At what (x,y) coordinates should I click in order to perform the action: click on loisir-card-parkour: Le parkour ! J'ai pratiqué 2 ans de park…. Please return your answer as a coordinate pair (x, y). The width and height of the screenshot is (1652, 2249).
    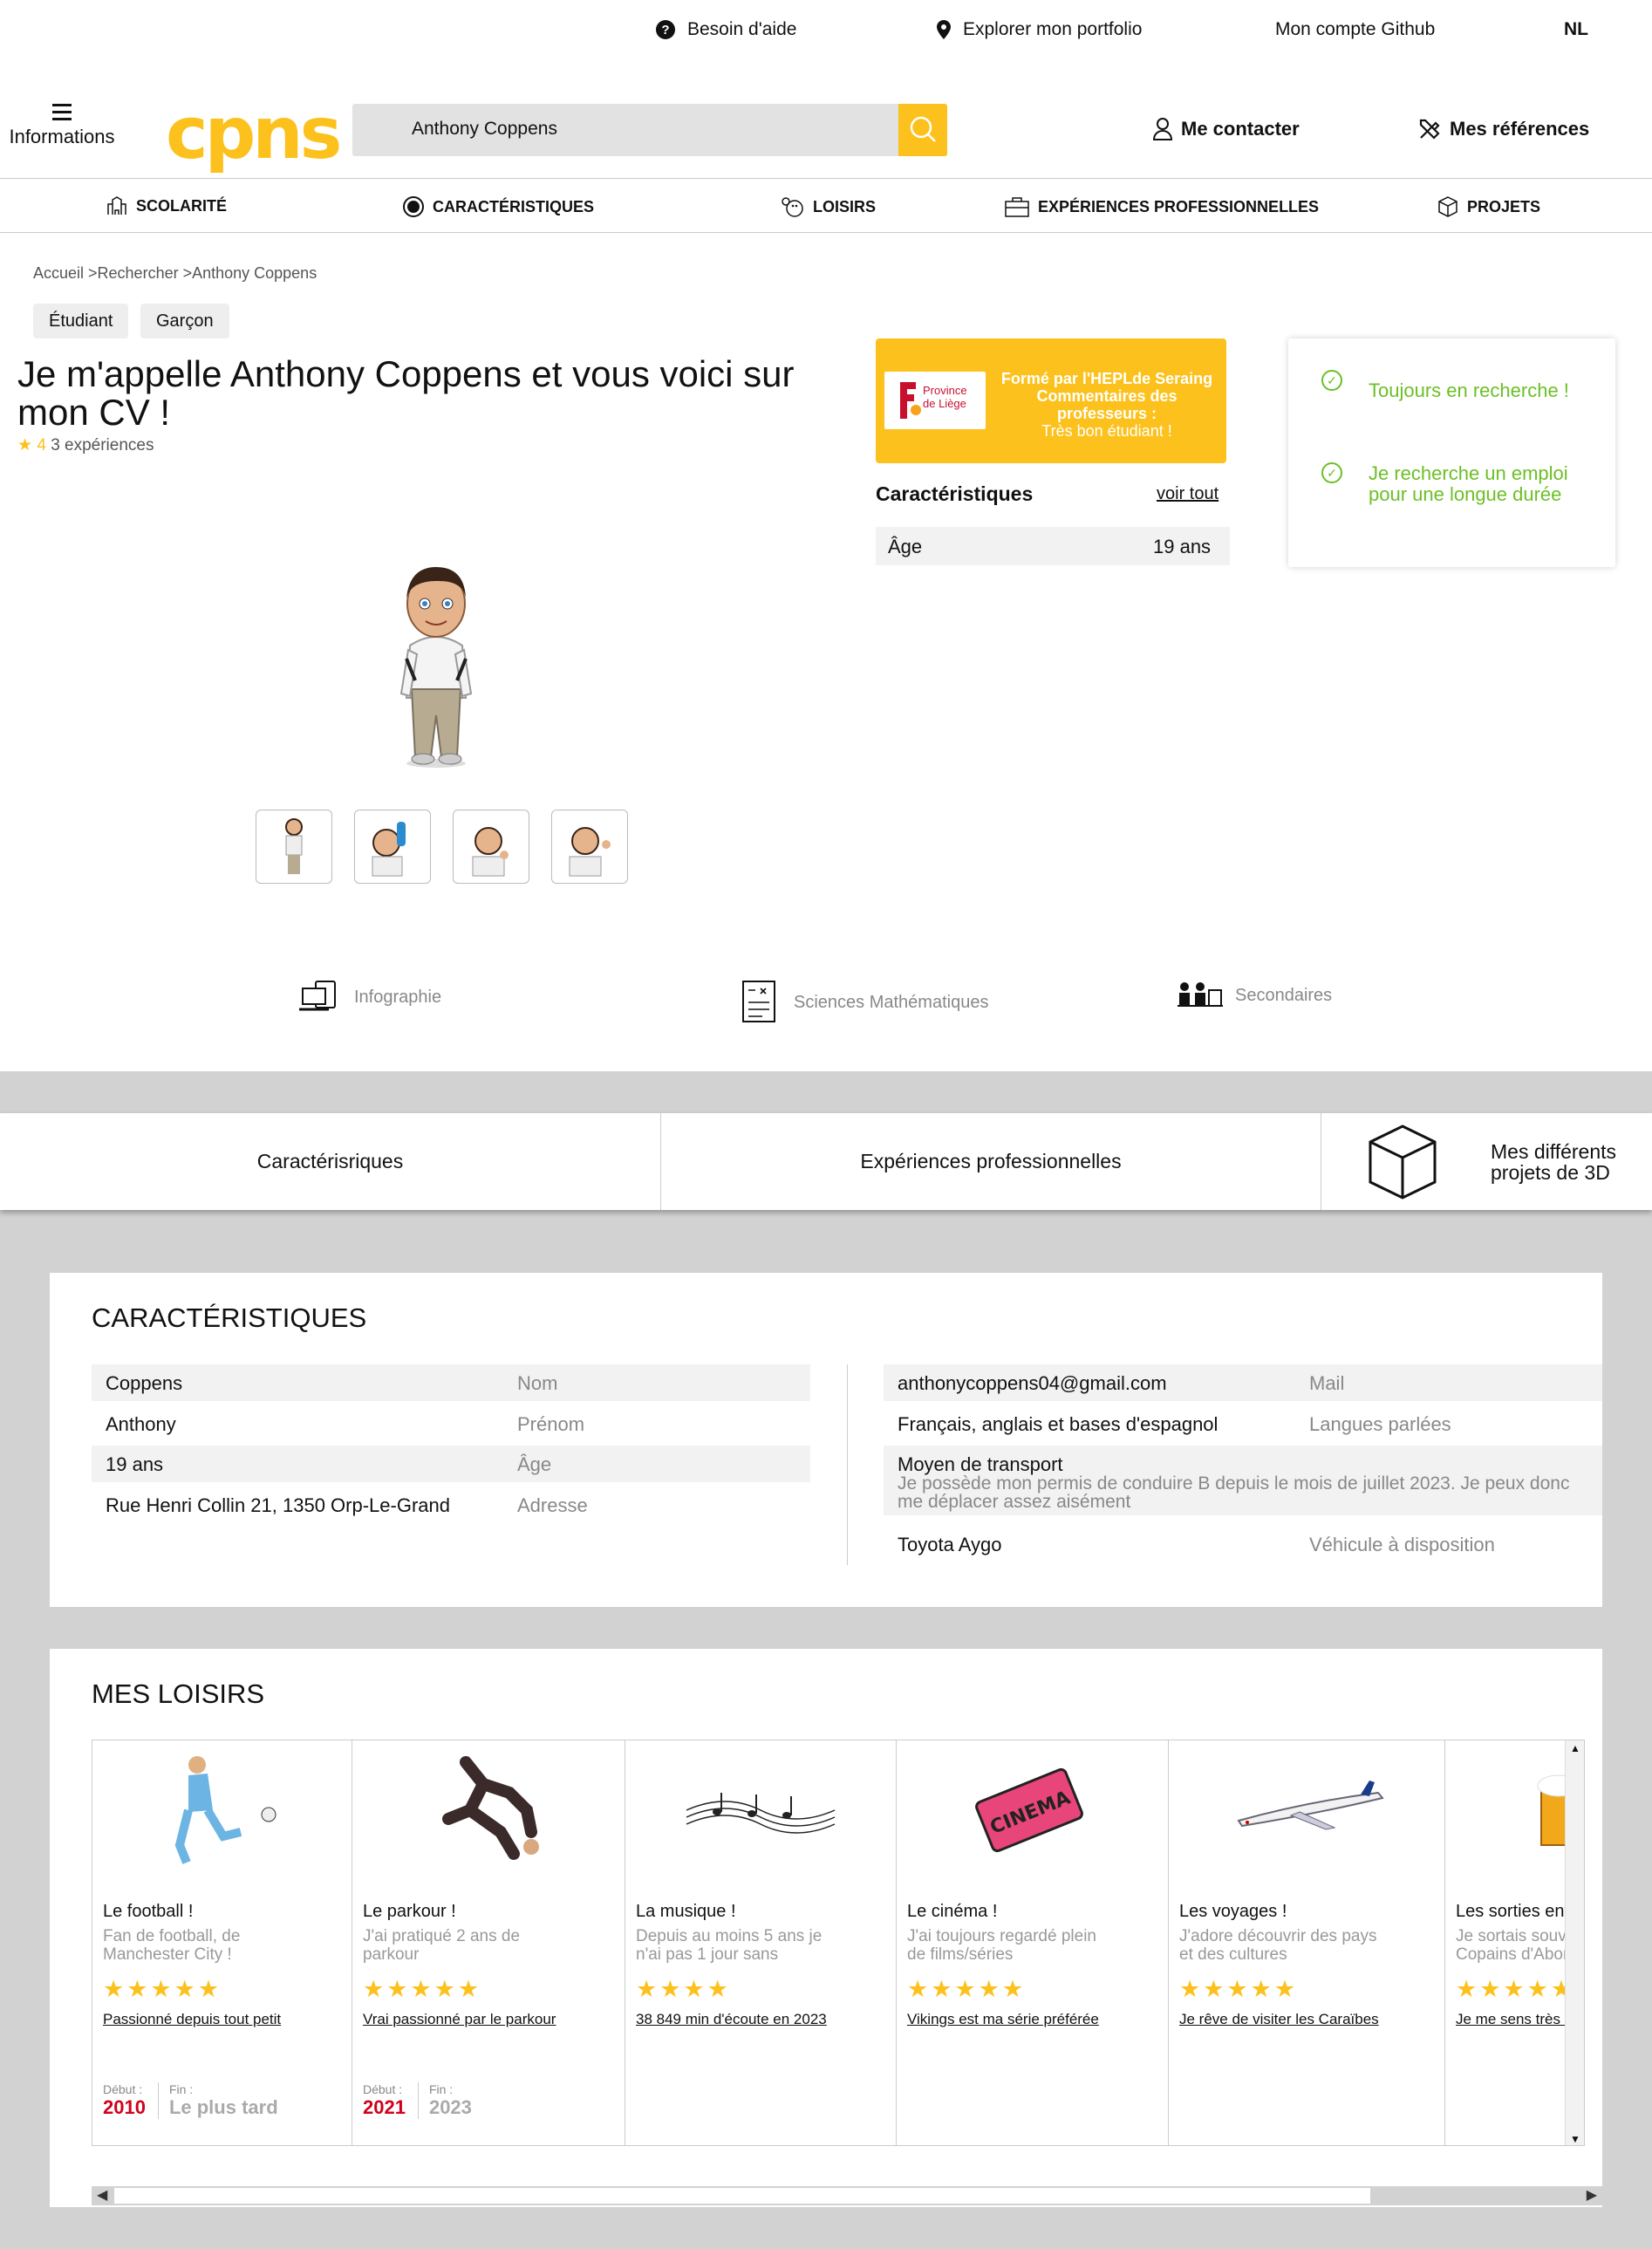
    Looking at the image, I should click on (488, 1942).